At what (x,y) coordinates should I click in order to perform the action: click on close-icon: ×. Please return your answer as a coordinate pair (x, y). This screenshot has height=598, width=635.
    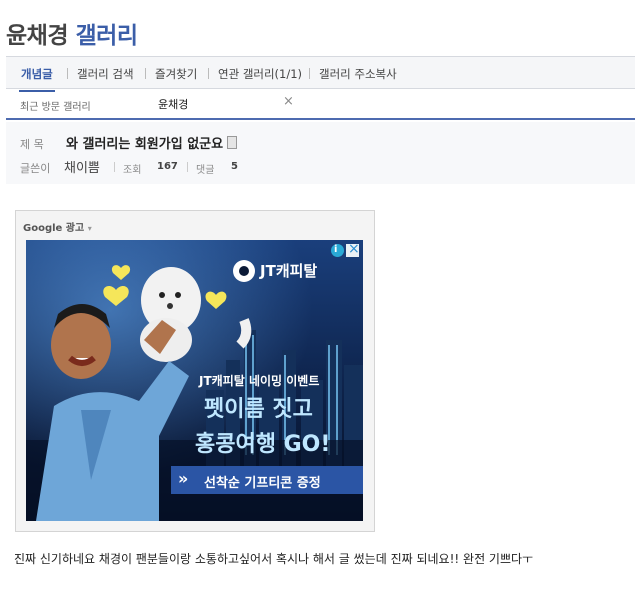
    Looking at the image, I should click on (288, 101).